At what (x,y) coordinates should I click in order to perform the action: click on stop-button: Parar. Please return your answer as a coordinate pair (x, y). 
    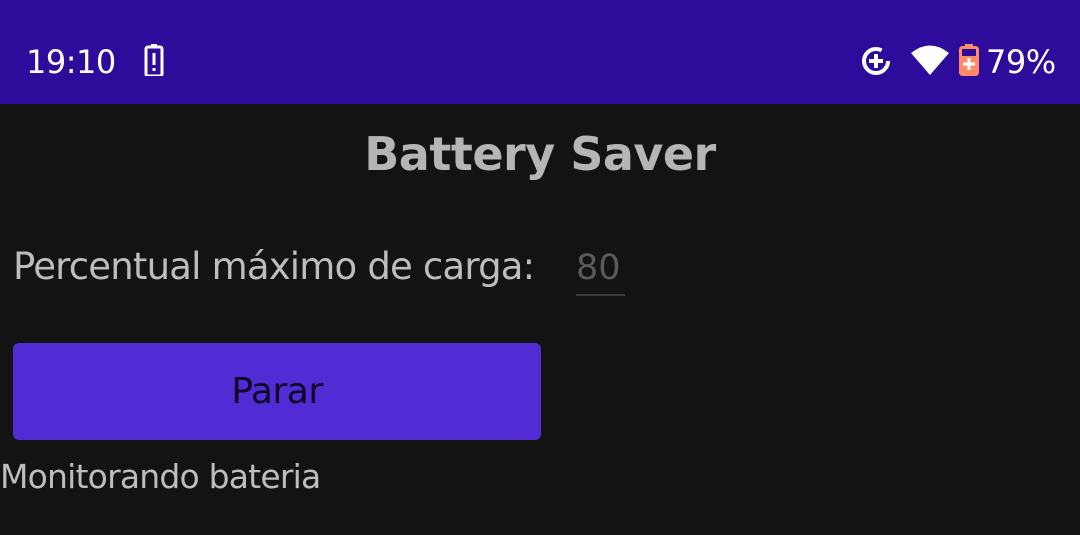
    Looking at the image, I should click on (277, 391).